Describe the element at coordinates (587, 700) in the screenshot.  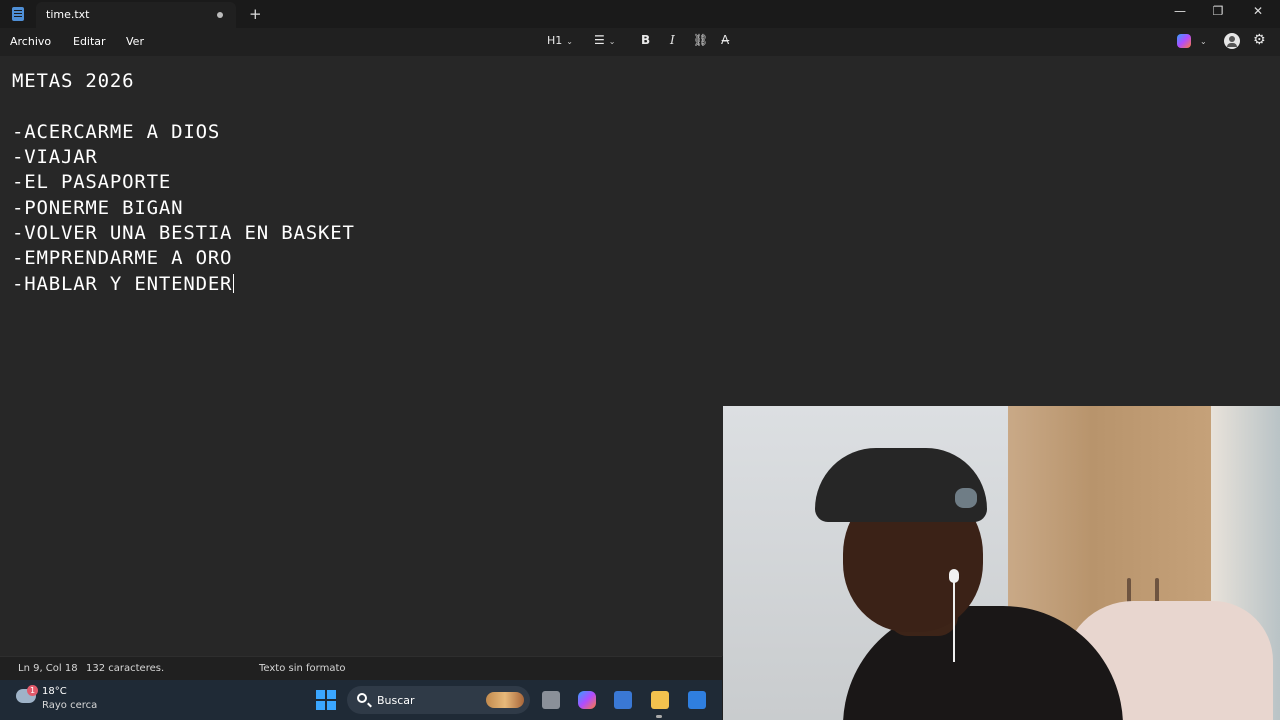
I see `copilot-taskbar-icon` at that location.